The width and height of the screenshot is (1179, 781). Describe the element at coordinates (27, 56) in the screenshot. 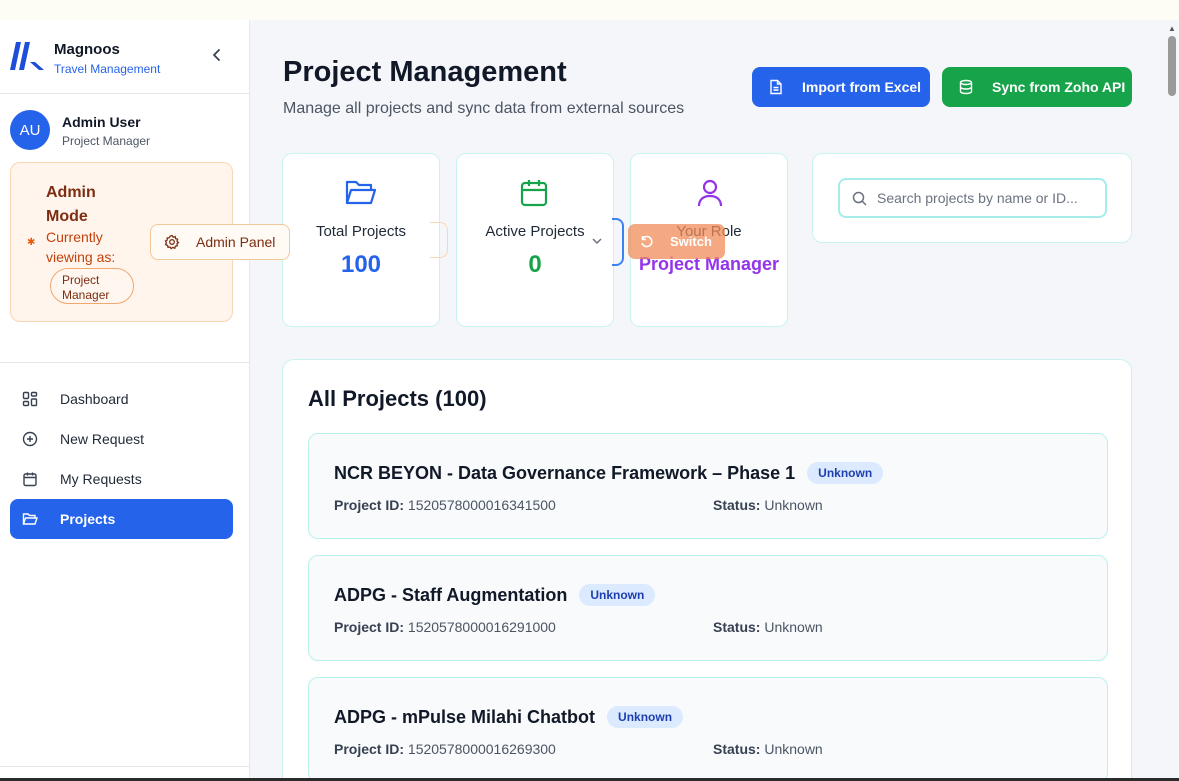

I see `magnoos-logo-icon` at that location.